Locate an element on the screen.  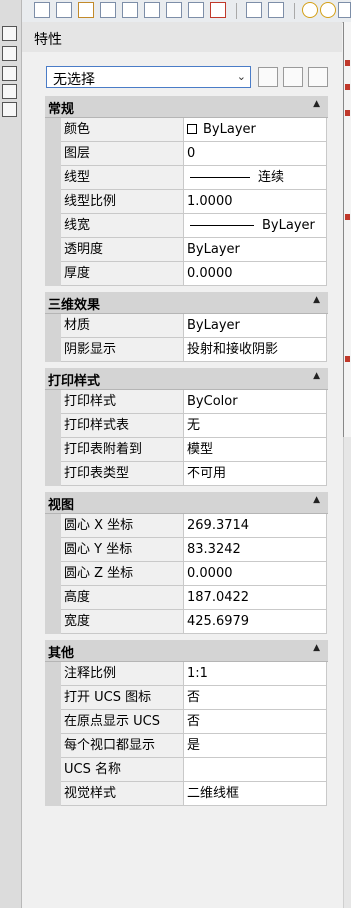
section-header-view: 视图 ▲ is located at coordinates (186, 503).